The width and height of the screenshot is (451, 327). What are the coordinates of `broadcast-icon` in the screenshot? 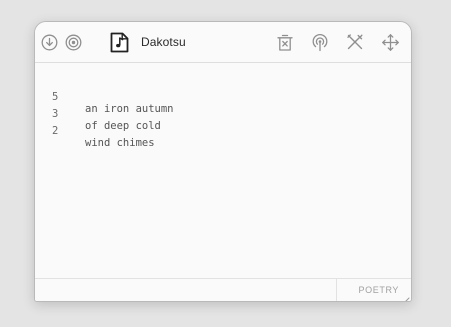 It's located at (320, 42).